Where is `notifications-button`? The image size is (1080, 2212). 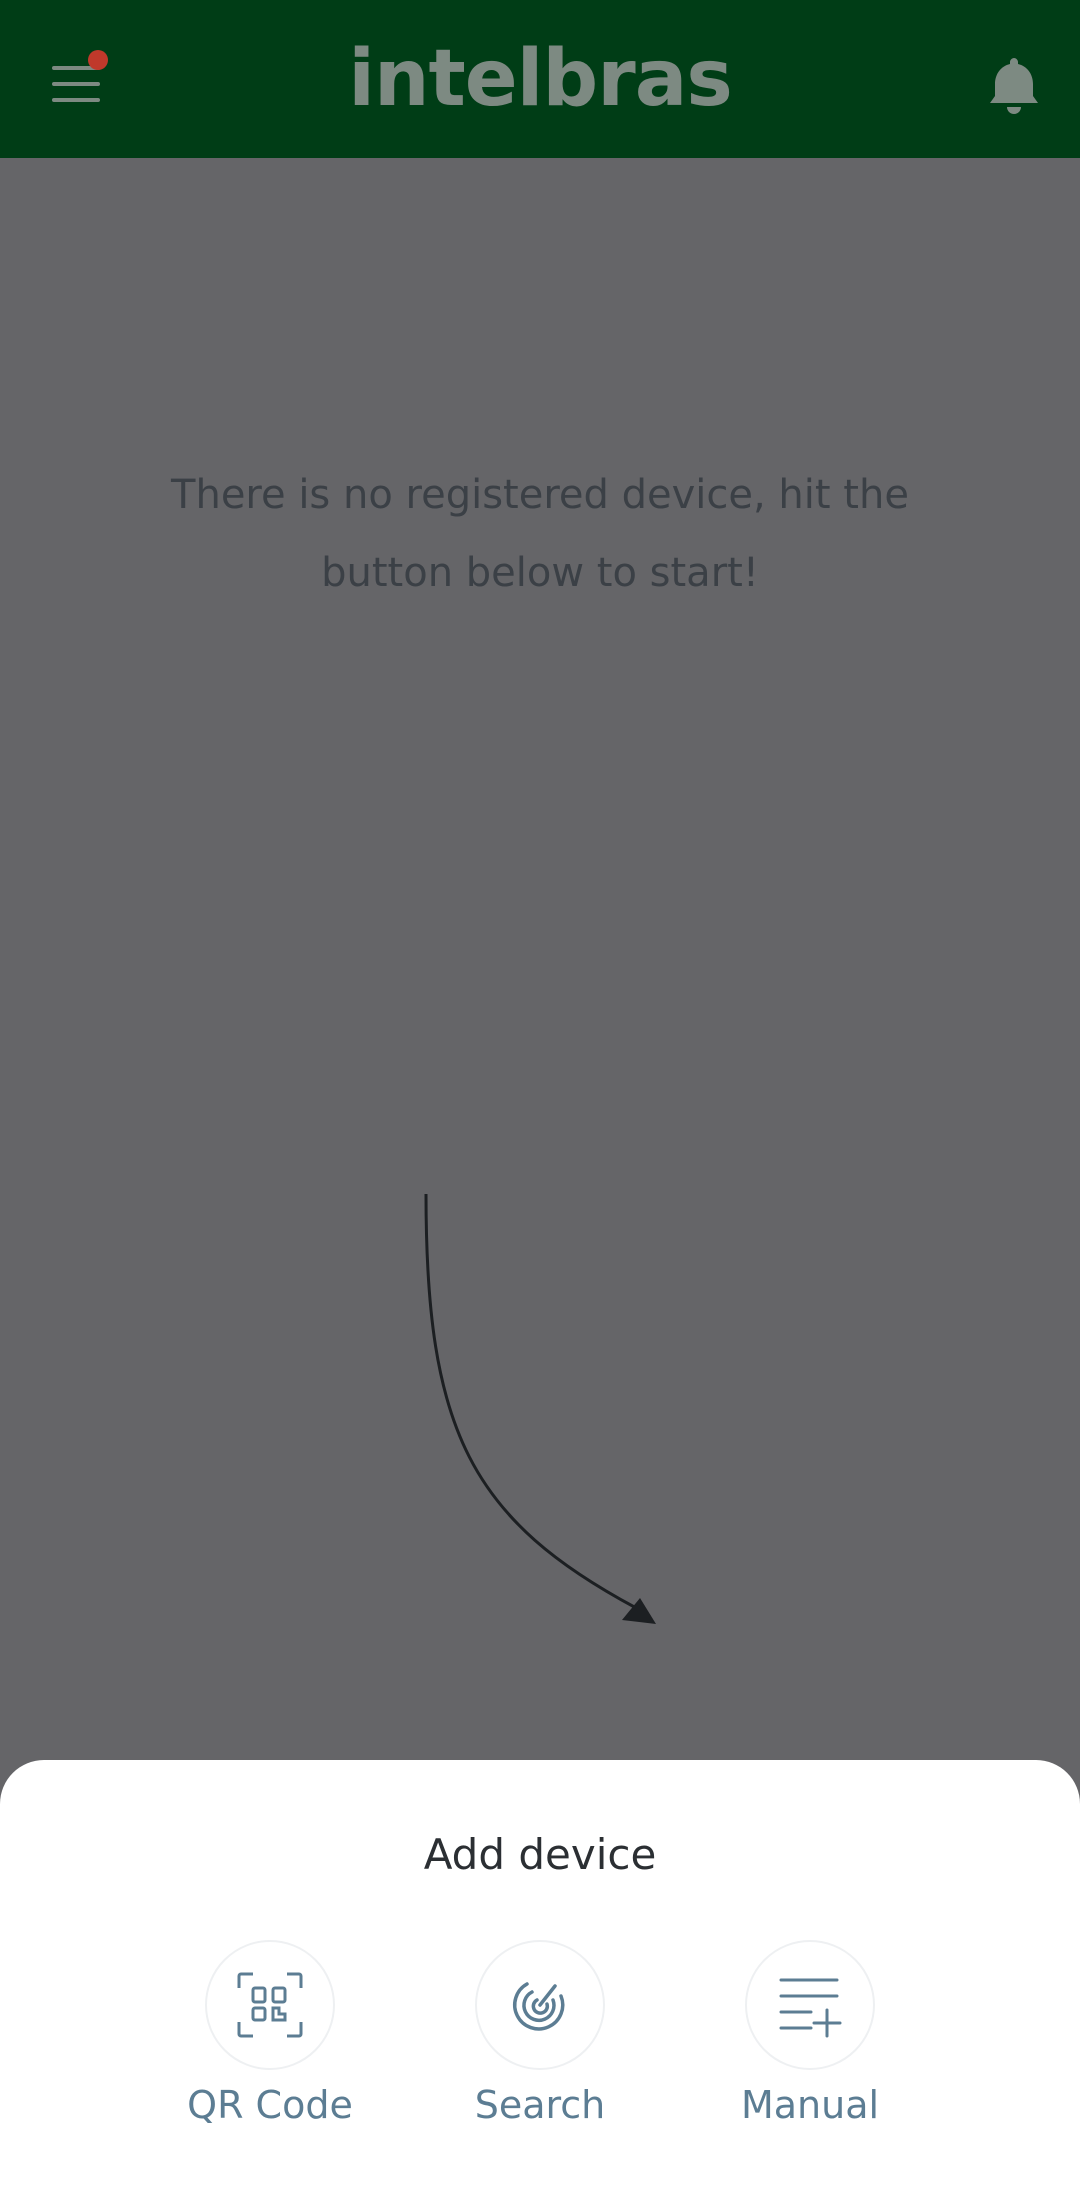 notifications-button is located at coordinates (1014, 86).